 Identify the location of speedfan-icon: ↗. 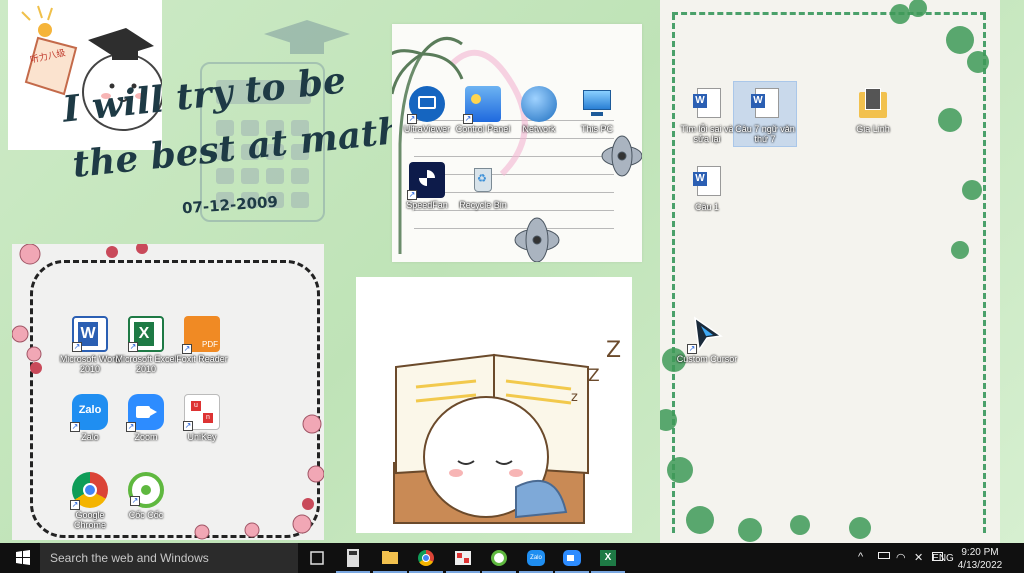
(426, 181).